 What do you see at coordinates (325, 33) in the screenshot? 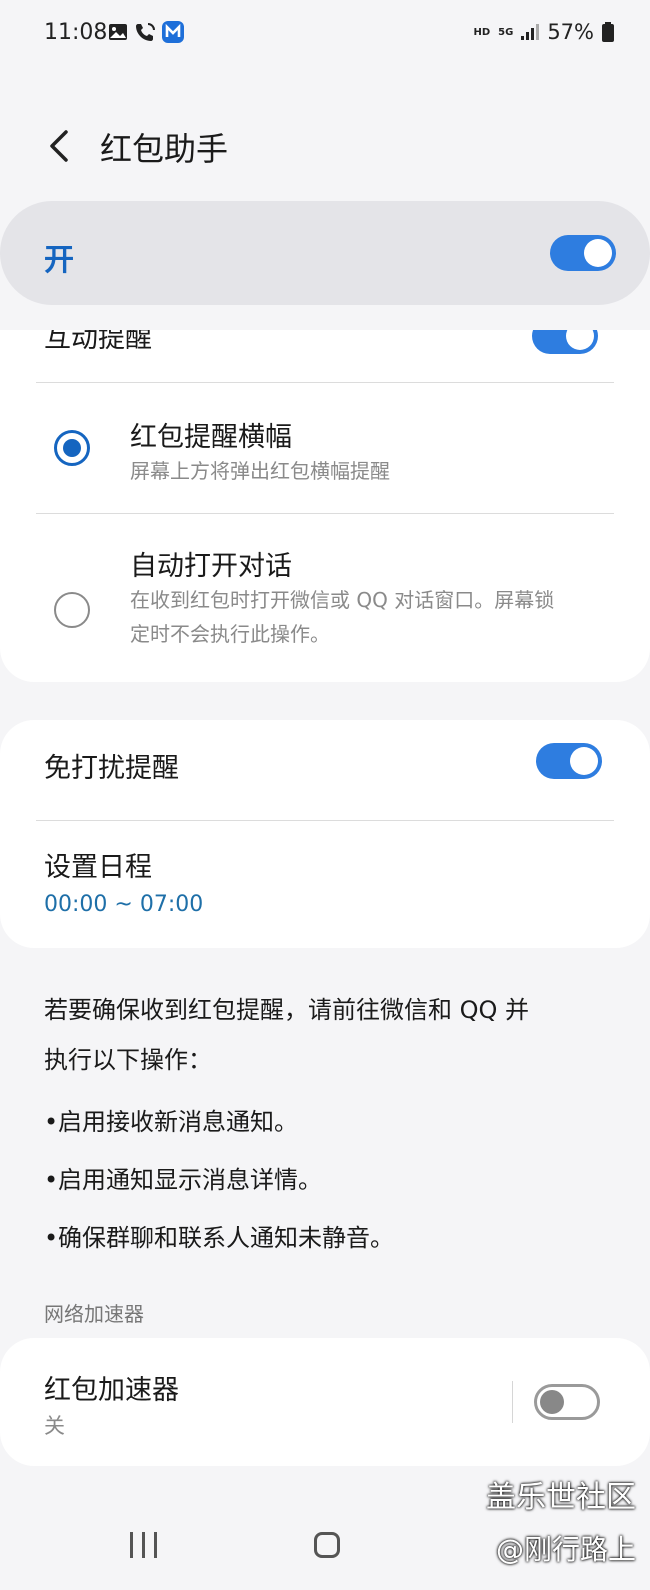
I see `status-bar: 11:08 HD 5G 57%` at bounding box center [325, 33].